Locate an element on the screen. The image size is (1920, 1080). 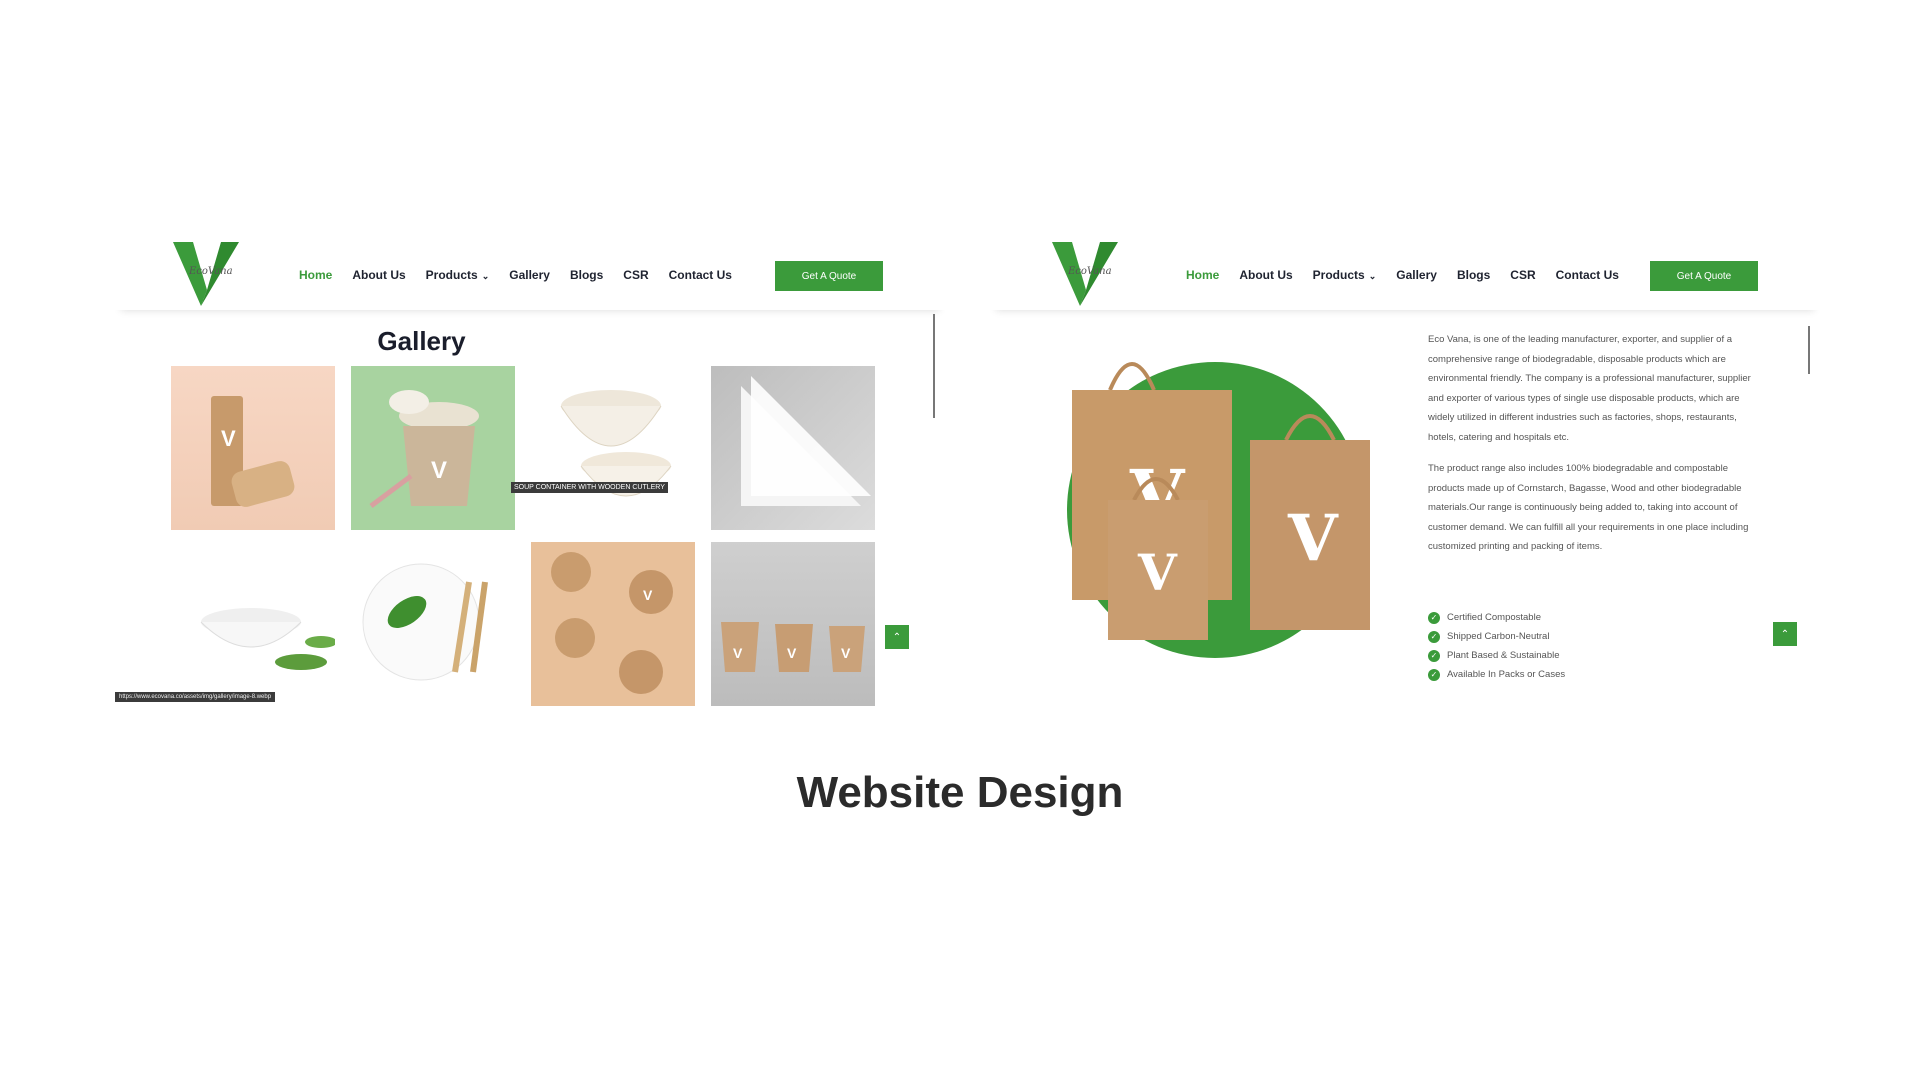
list-item: ✓ Shipped Carbon-Neutral is located at coordinates (1496, 636).